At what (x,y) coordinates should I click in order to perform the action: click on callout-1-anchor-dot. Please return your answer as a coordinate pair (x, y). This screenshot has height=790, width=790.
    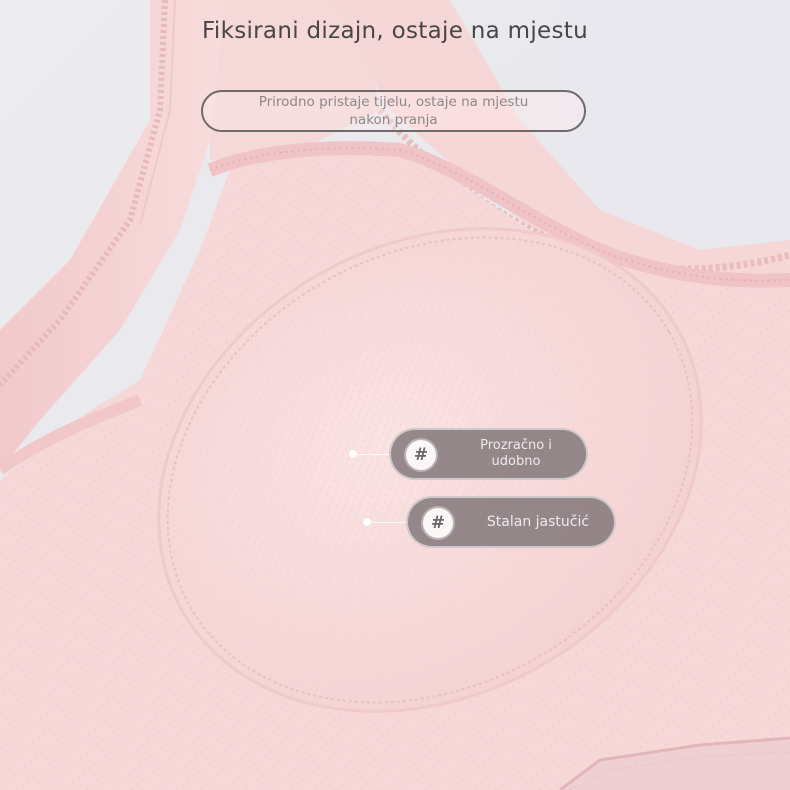
    Looking at the image, I should click on (353, 454).